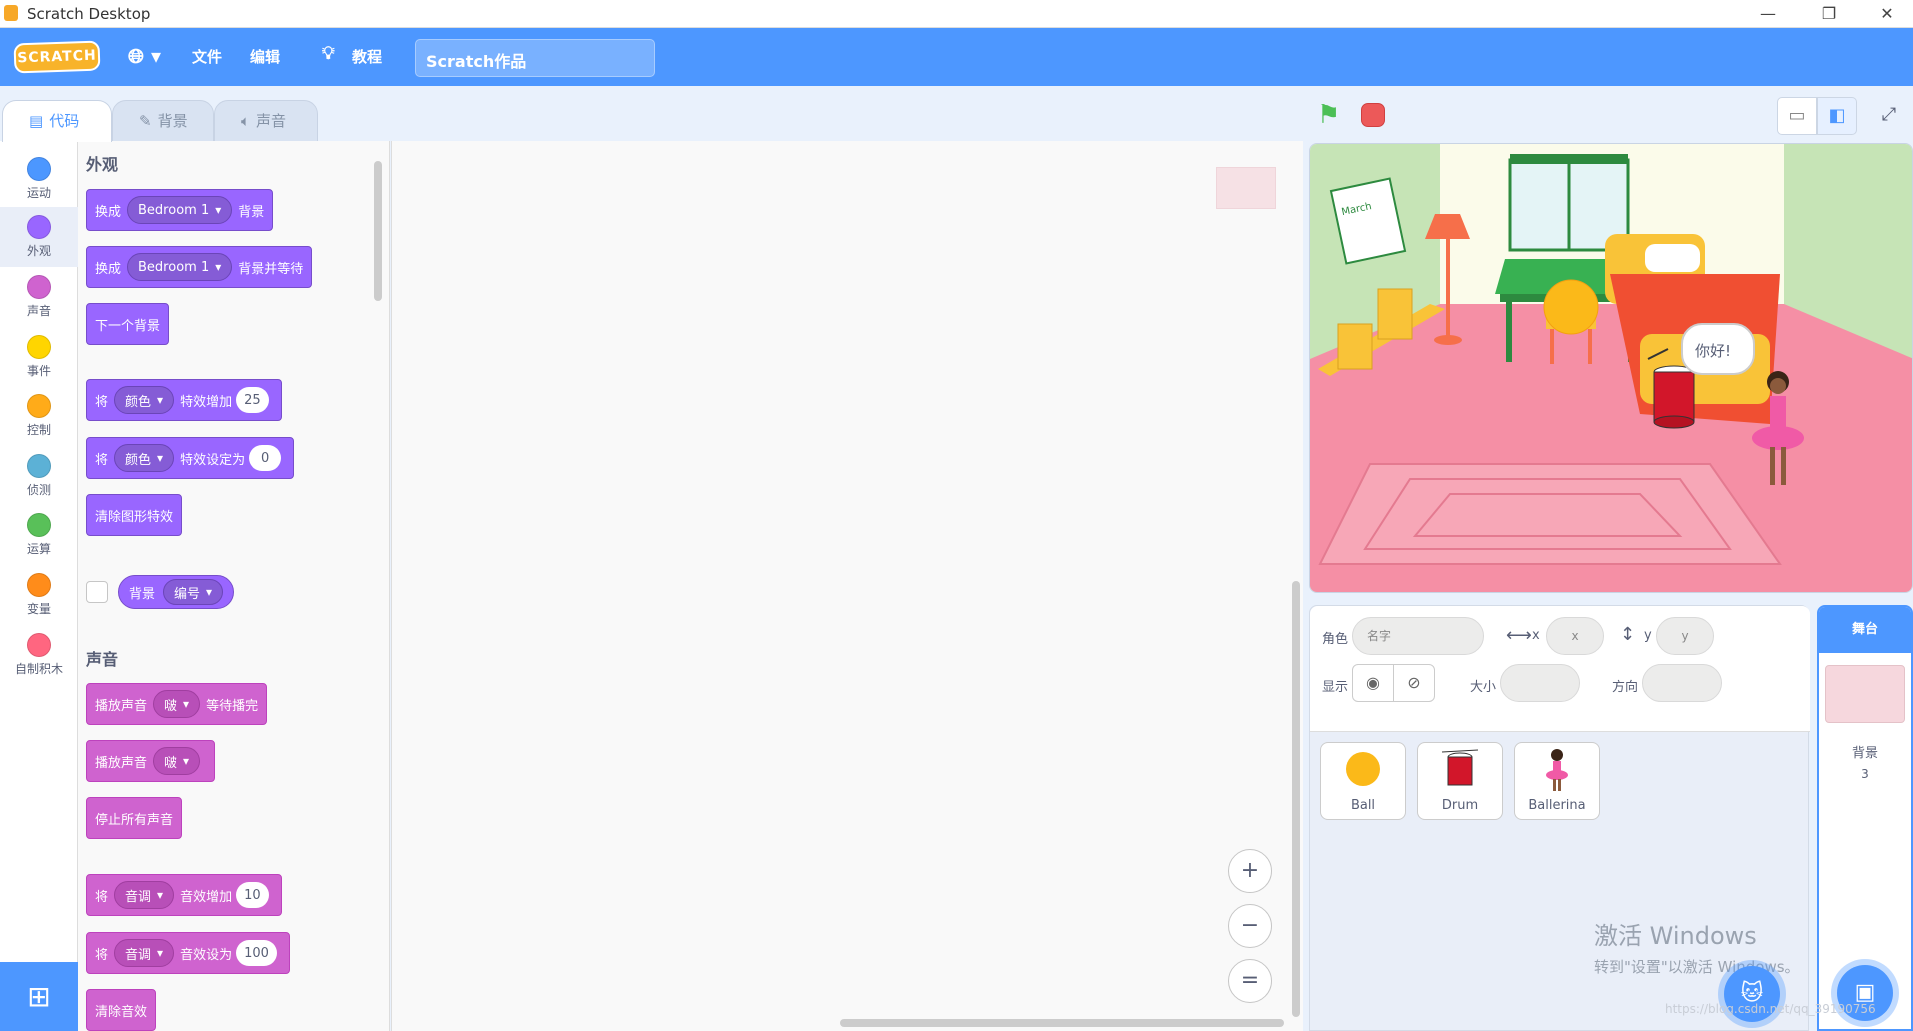 This screenshot has width=1913, height=1031. Describe the element at coordinates (134, 818) in the screenshot. I see `stop-all-sounds-block: 停止所有声音` at that location.